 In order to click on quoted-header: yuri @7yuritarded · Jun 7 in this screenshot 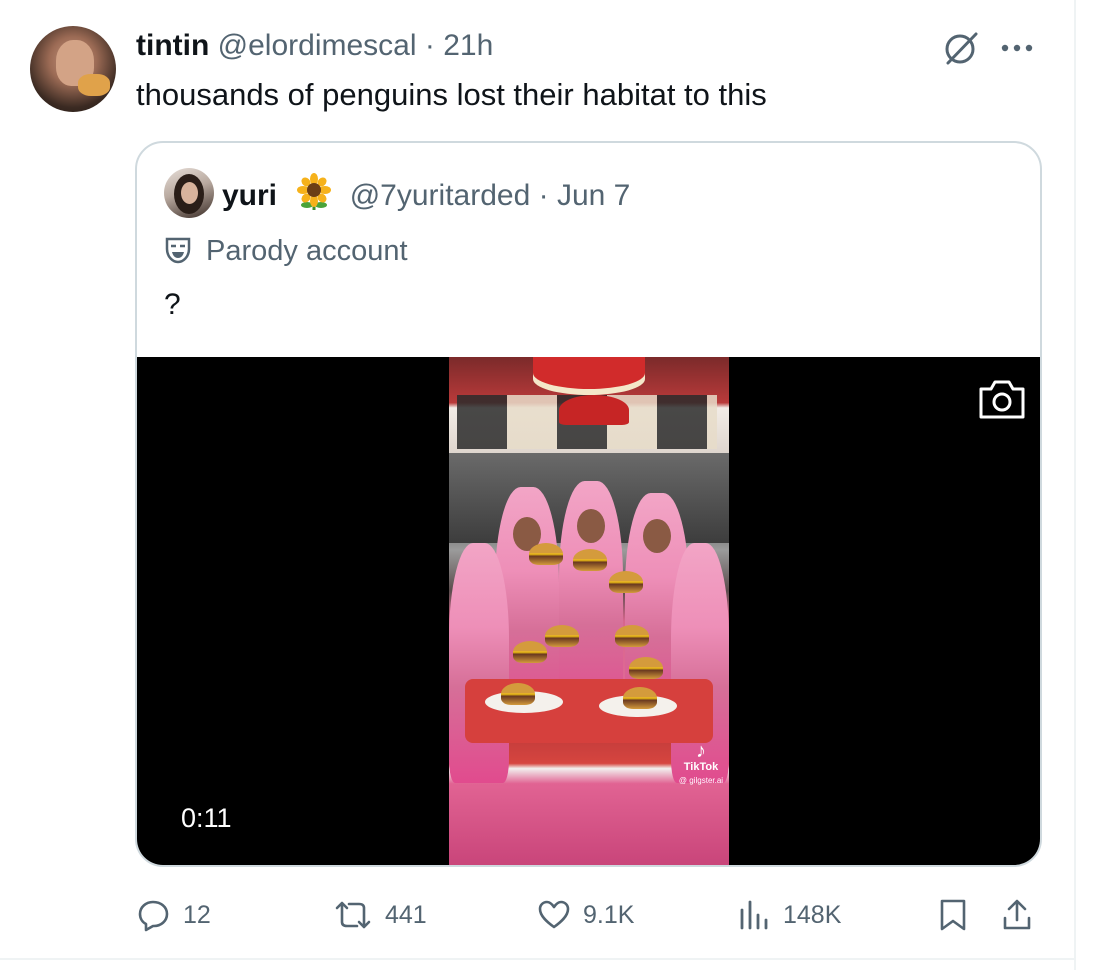, I will do `click(426, 194)`.